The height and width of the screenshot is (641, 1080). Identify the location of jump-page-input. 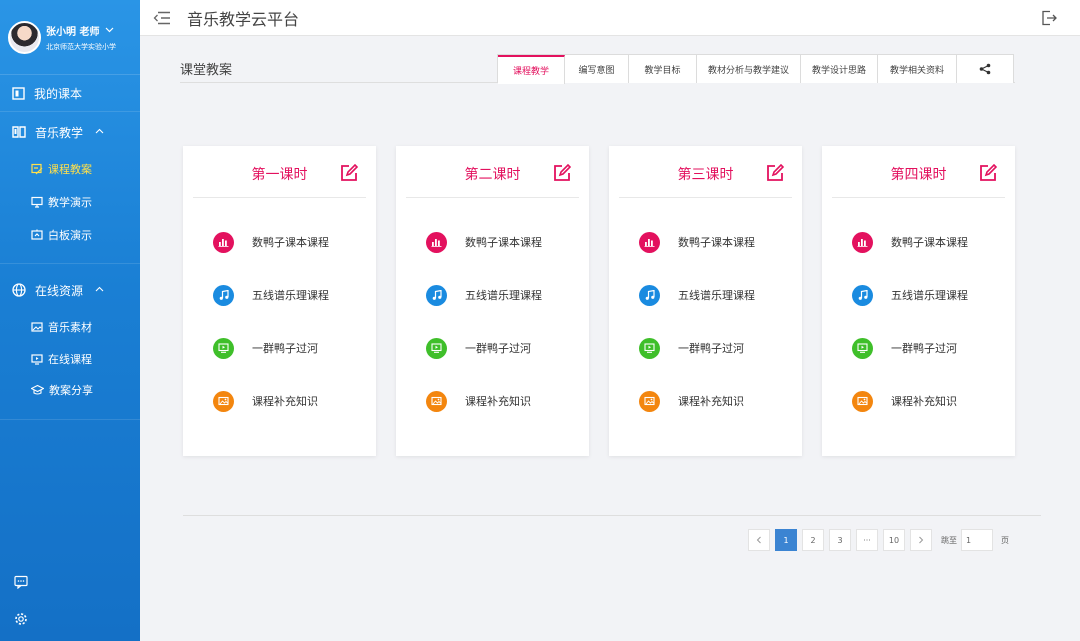
(977, 540).